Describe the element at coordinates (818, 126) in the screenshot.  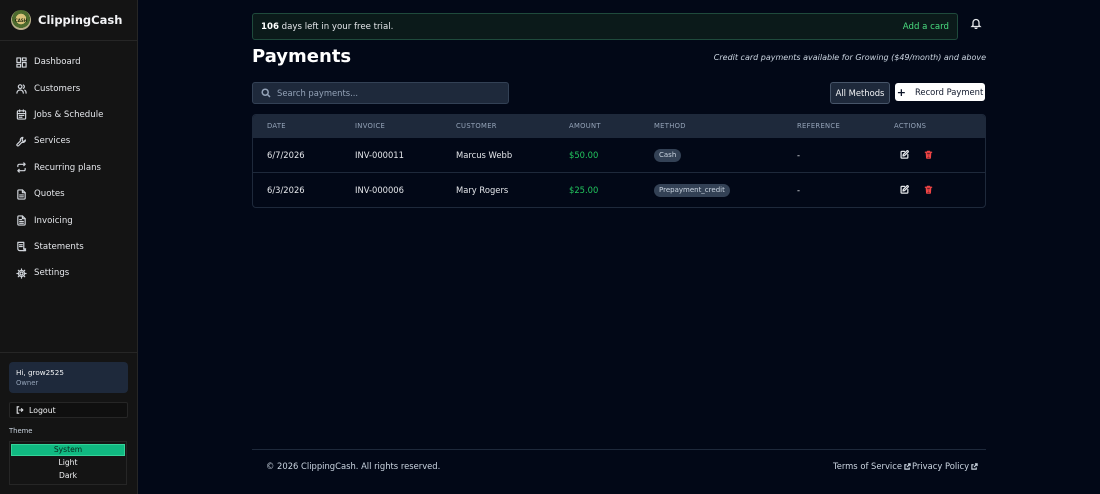
I see `column-reference: REFERENCE` at that location.